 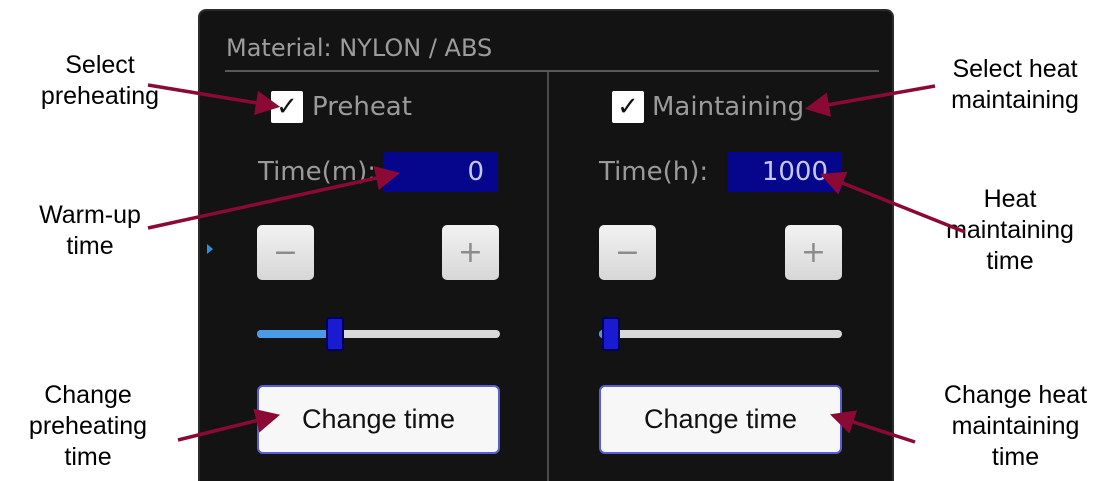 What do you see at coordinates (214, 99) in the screenshot?
I see `arrow-to-preheat-checkbox` at bounding box center [214, 99].